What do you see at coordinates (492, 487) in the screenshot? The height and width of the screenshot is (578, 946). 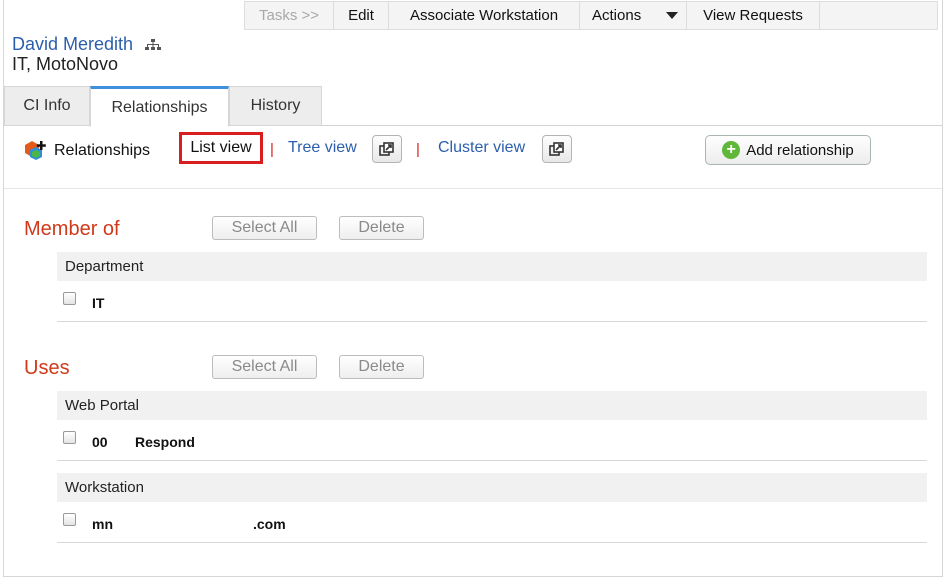 I see `group-header-workstation: Workstation` at bounding box center [492, 487].